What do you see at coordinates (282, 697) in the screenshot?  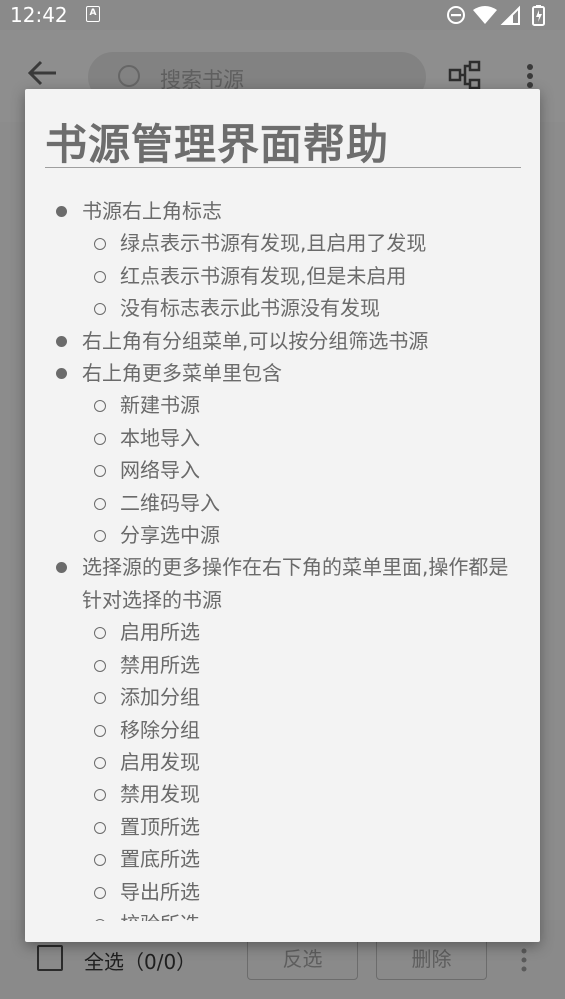 I see `help-list-item: 添加分组` at bounding box center [282, 697].